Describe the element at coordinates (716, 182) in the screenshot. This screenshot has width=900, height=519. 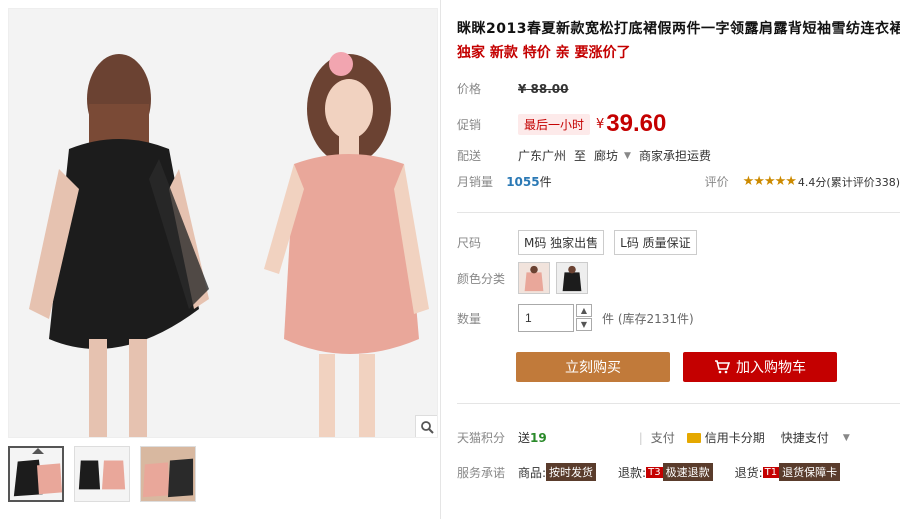
I see `rating-label: 评价` at that location.